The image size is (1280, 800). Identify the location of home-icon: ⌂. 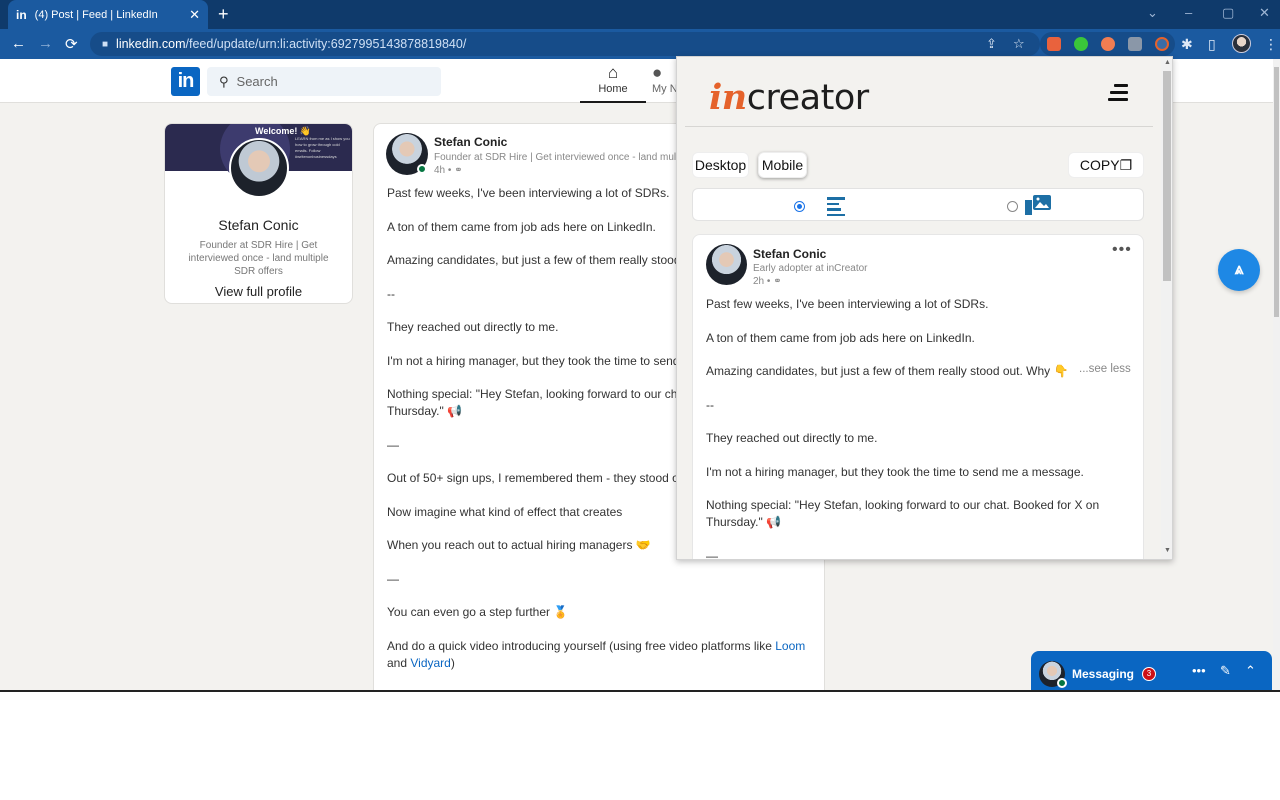
(613, 72).